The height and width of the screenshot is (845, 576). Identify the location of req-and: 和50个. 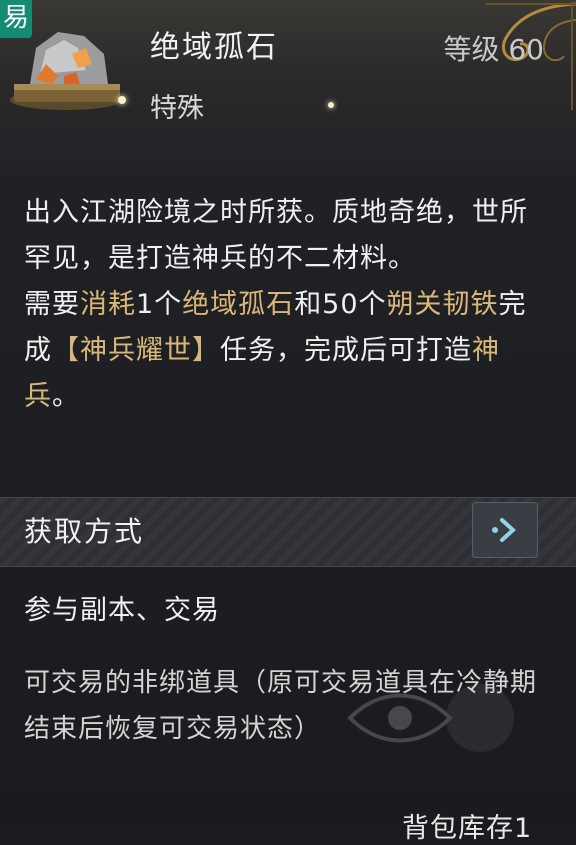
(340, 304).